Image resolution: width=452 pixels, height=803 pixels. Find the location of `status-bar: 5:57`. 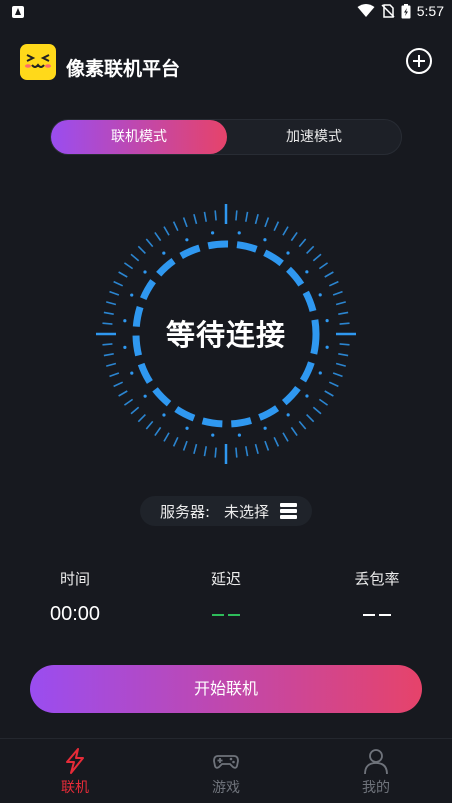

status-bar: 5:57 is located at coordinates (226, 13).